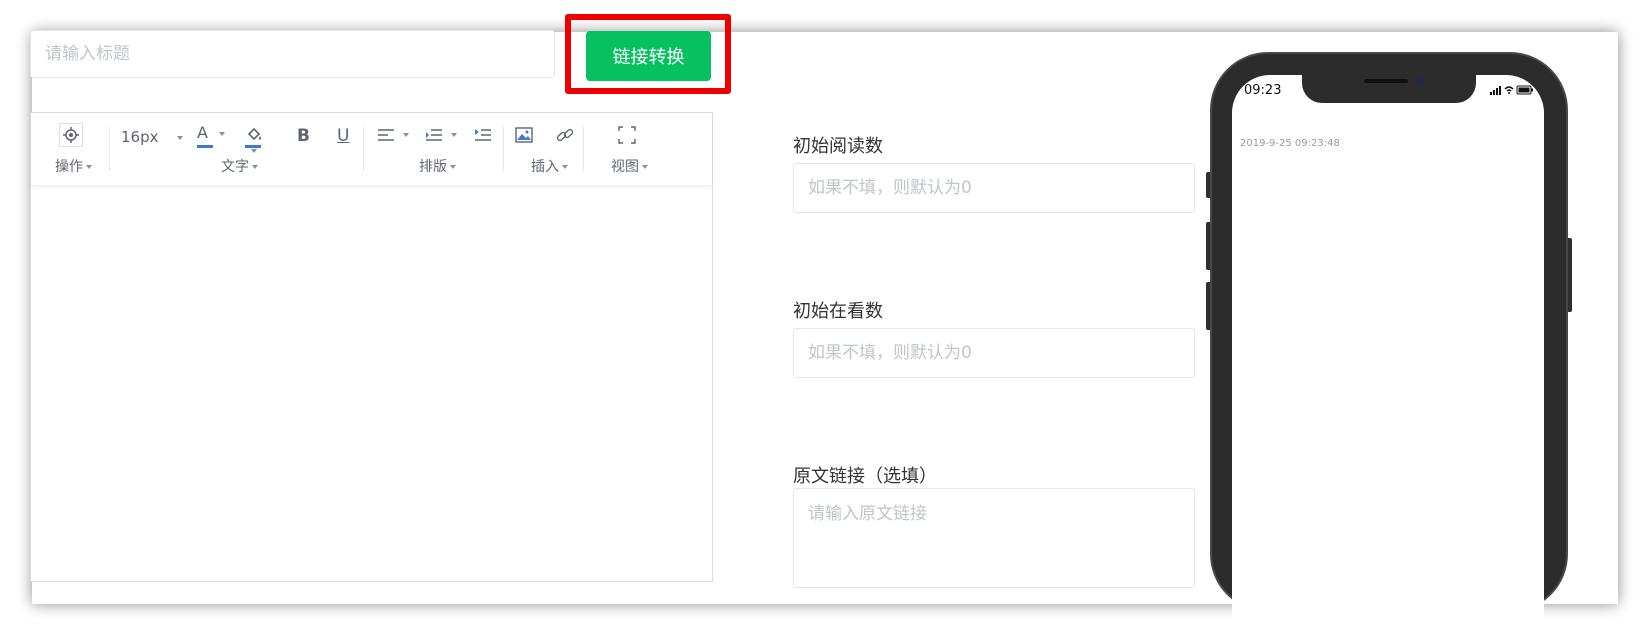  Describe the element at coordinates (292, 54) in the screenshot. I see `title-input` at that location.